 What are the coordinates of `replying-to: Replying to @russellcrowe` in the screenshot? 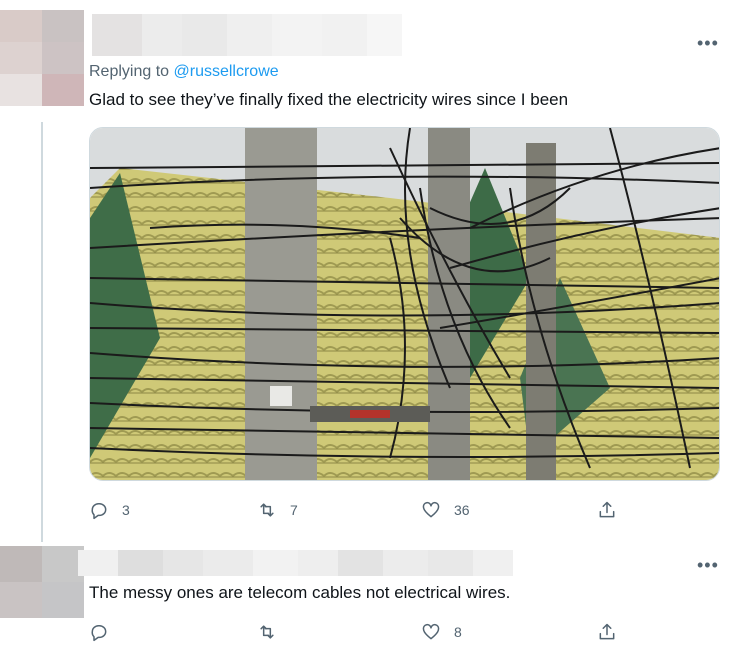 It's located at (184, 71).